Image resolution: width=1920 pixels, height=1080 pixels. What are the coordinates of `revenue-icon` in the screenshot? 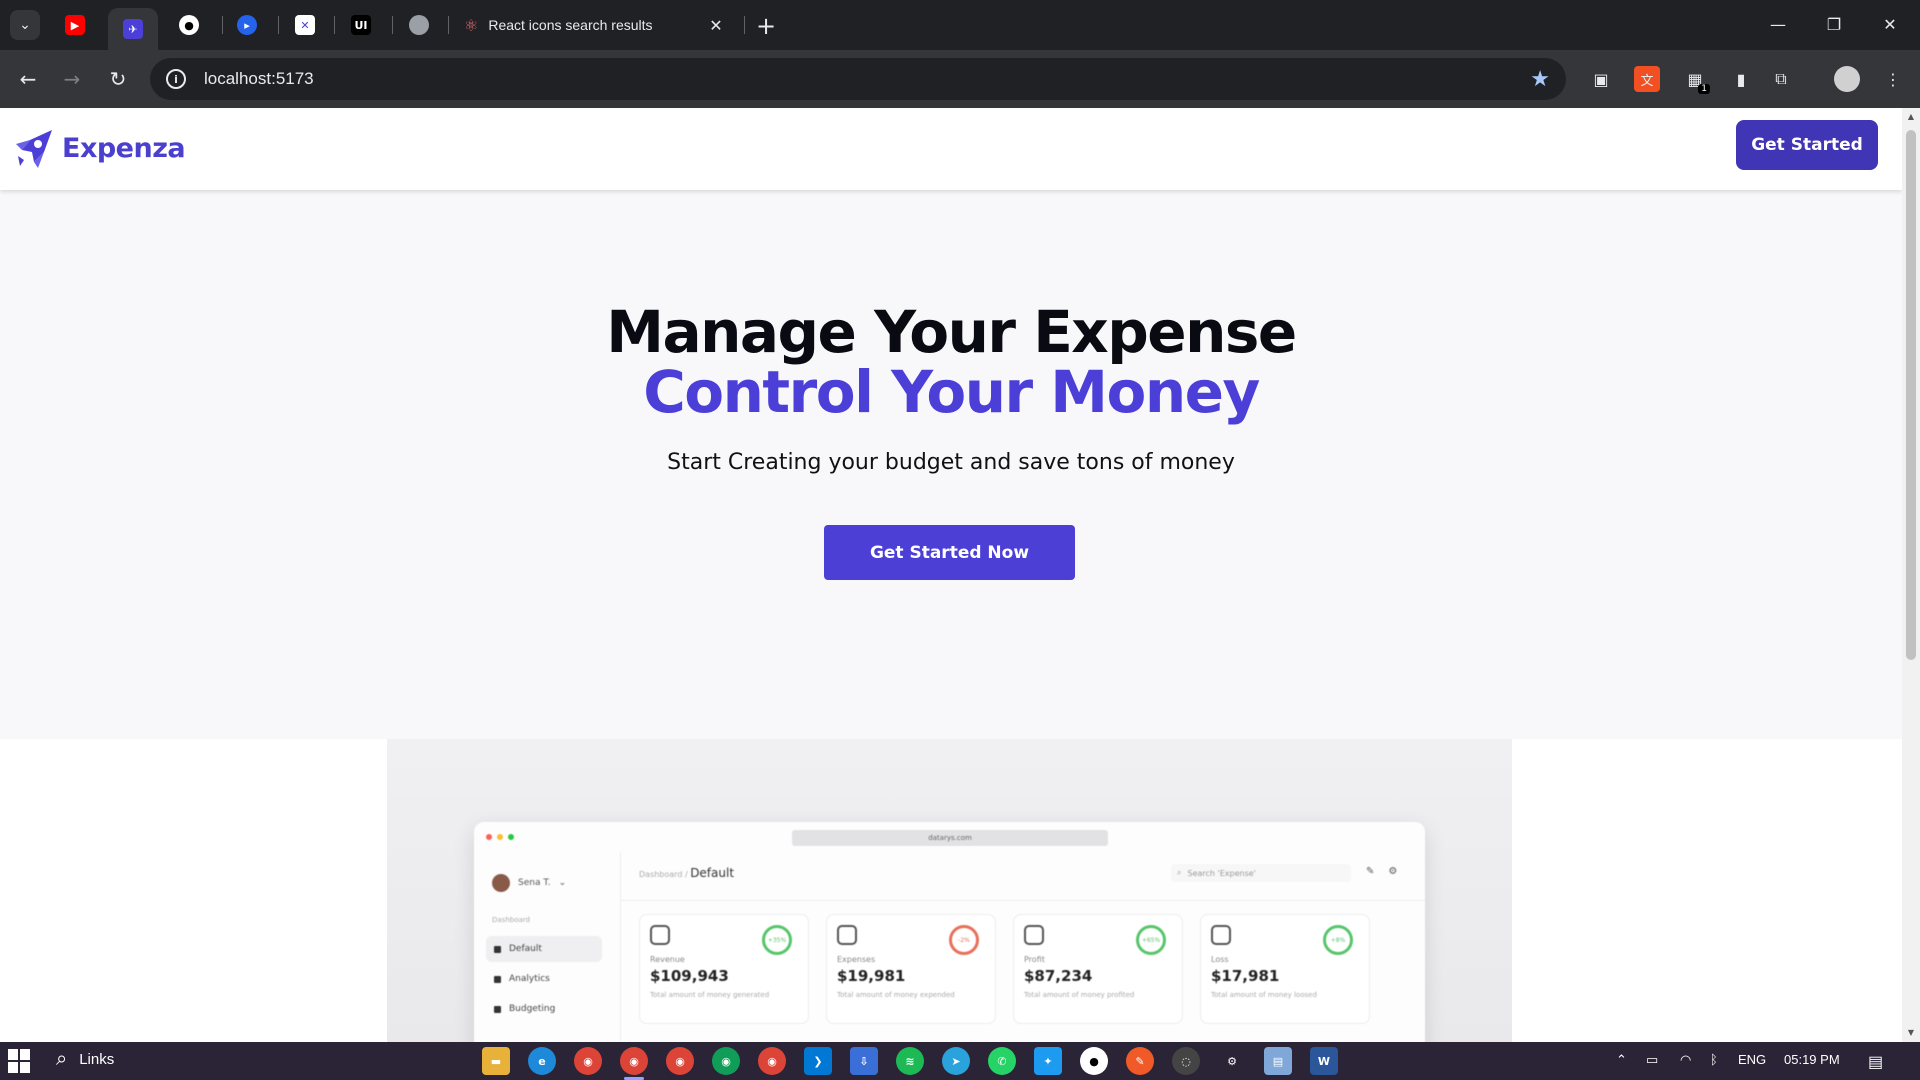 It's located at (660, 935).